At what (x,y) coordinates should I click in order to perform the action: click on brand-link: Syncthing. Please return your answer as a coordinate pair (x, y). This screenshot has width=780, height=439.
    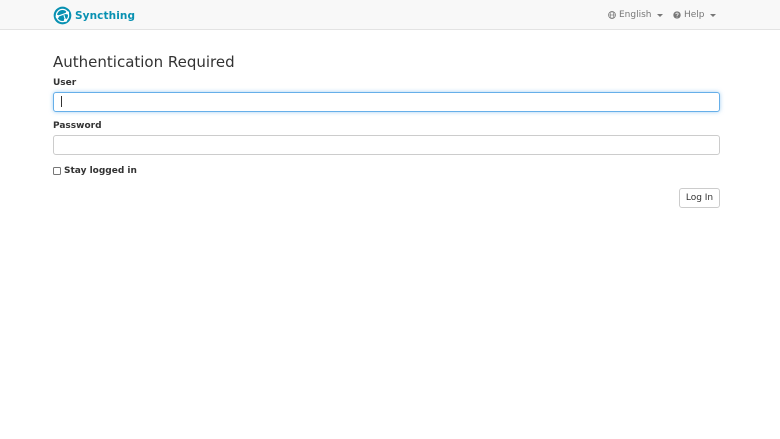
    Looking at the image, I should click on (94, 15).